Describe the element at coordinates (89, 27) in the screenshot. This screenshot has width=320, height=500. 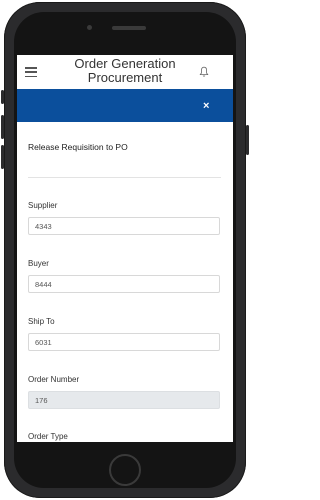
I see `front-camera` at that location.